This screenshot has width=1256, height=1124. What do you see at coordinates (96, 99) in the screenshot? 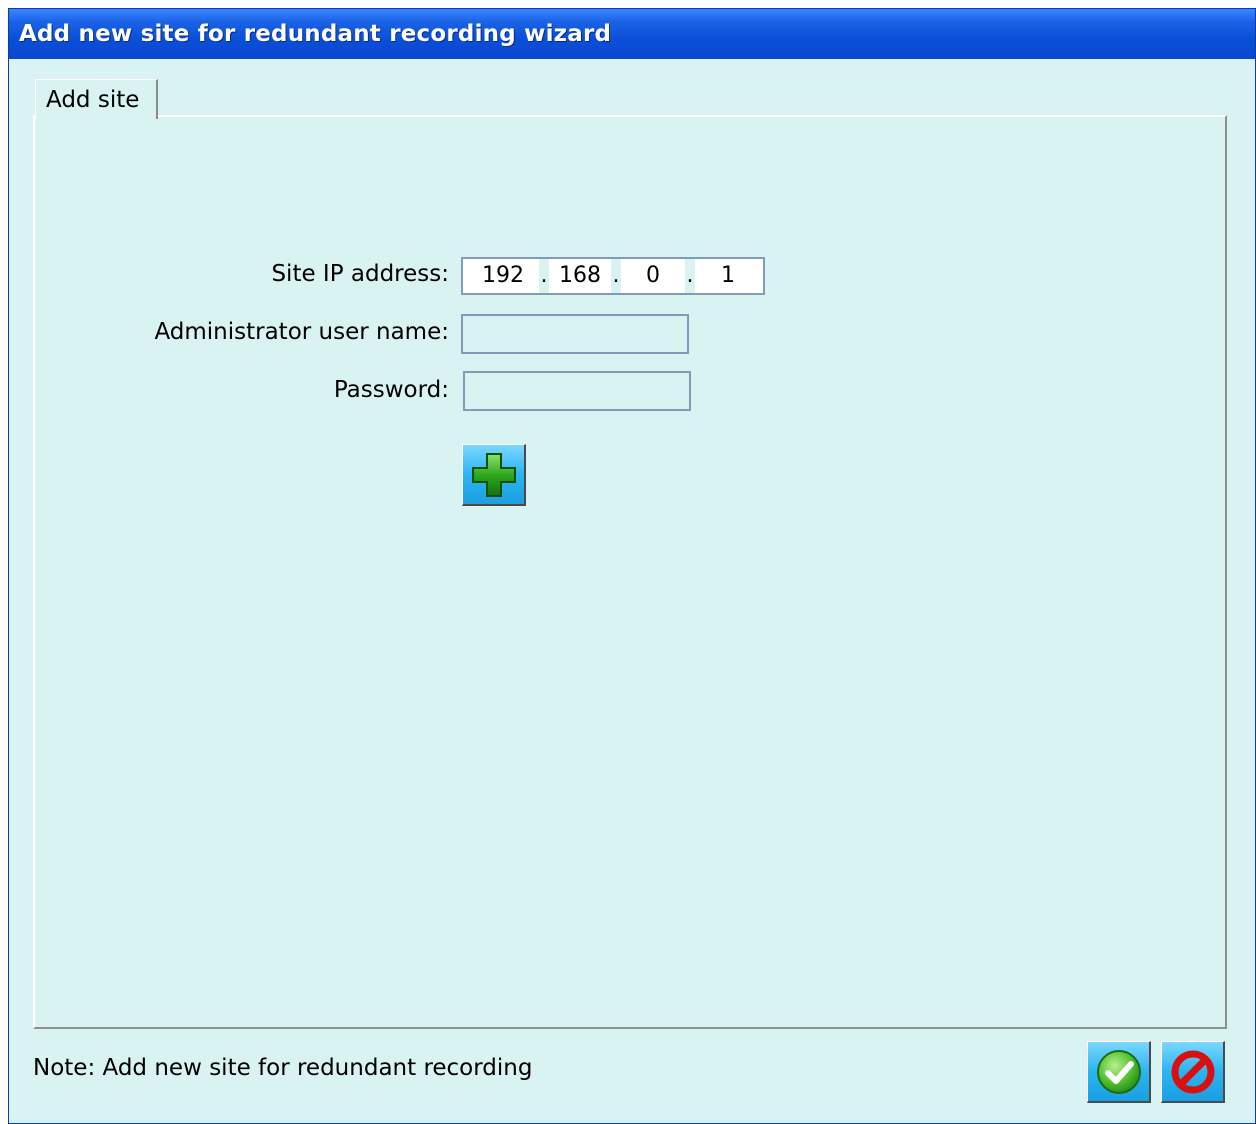
I see `tab-add-site: Add site` at bounding box center [96, 99].